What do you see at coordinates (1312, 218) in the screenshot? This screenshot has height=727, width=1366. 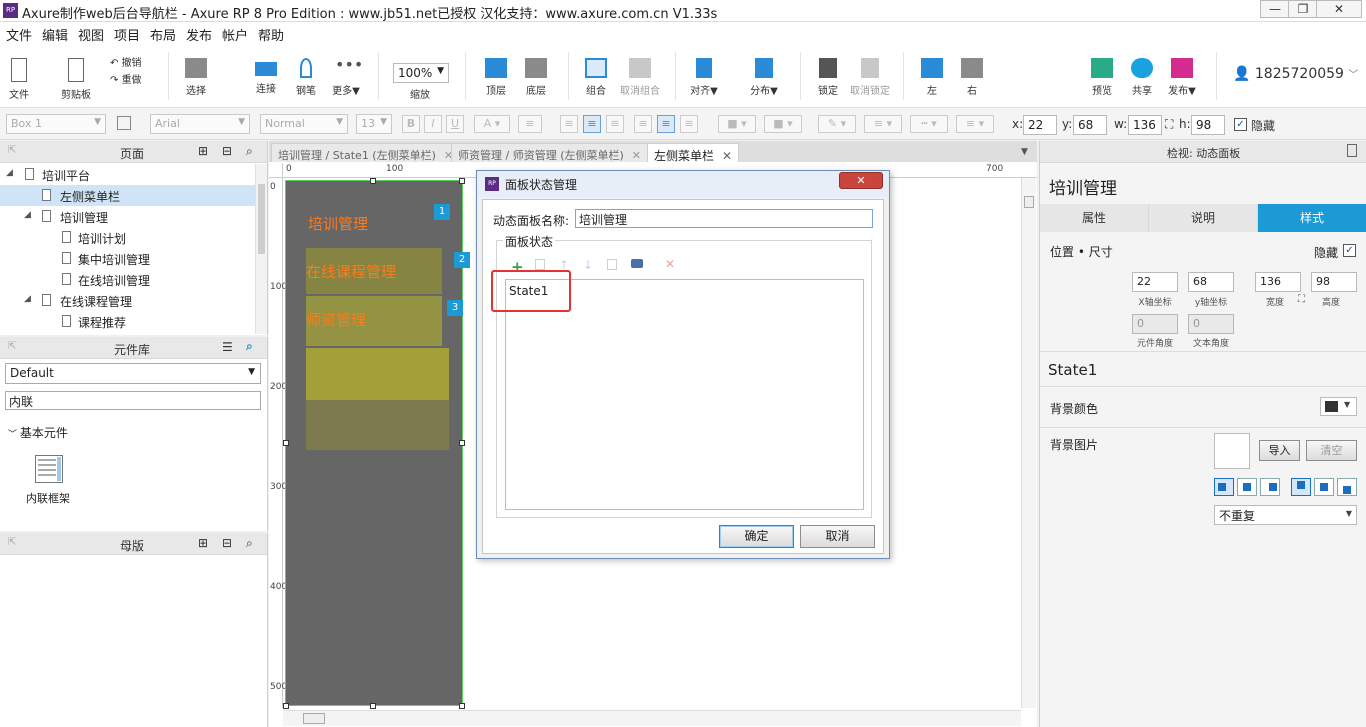 I see `tab-style: 样式` at bounding box center [1312, 218].